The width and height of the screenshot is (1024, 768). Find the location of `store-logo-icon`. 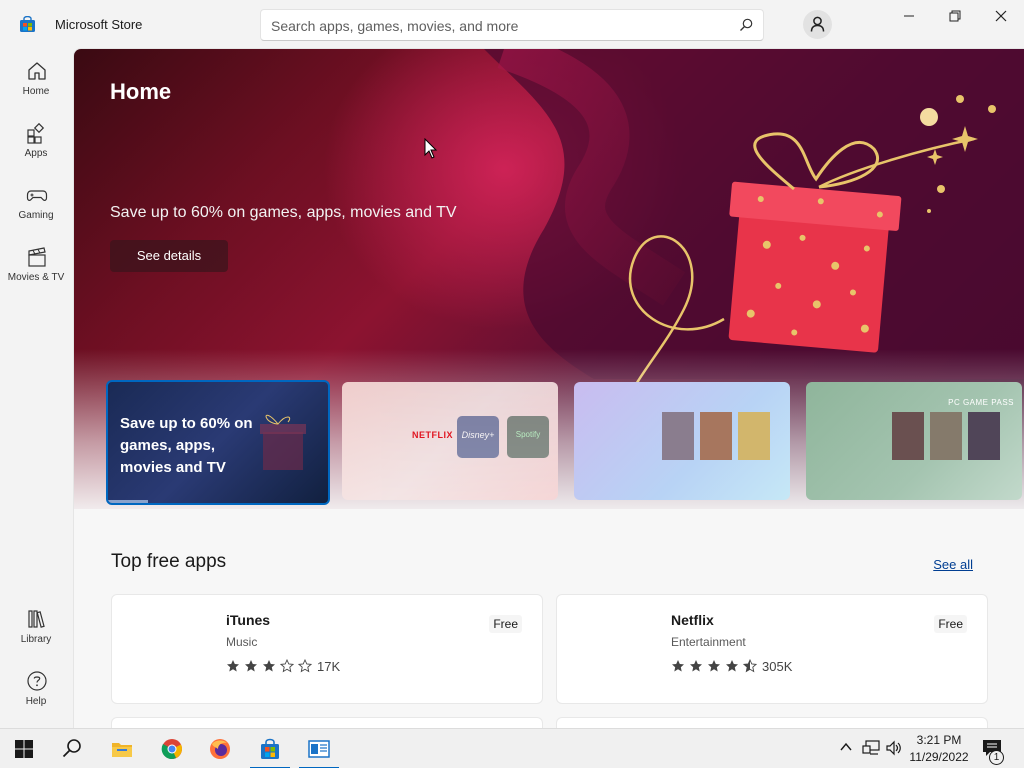

store-logo-icon is located at coordinates (27, 24).